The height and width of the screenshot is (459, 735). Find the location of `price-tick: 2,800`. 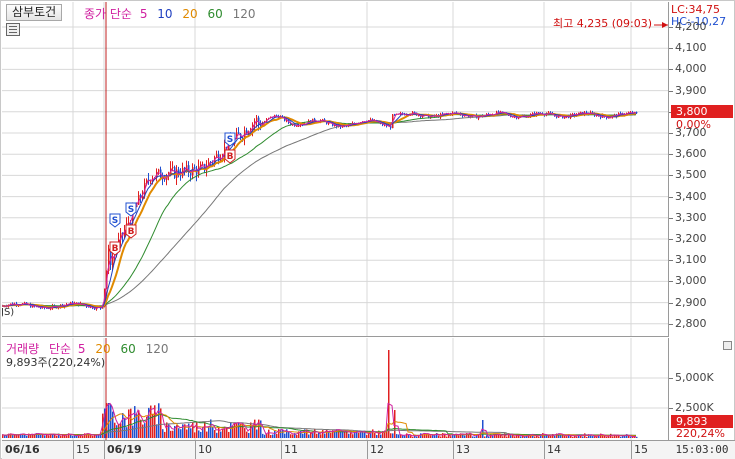

price-tick: 2,800 is located at coordinates (688, 323).